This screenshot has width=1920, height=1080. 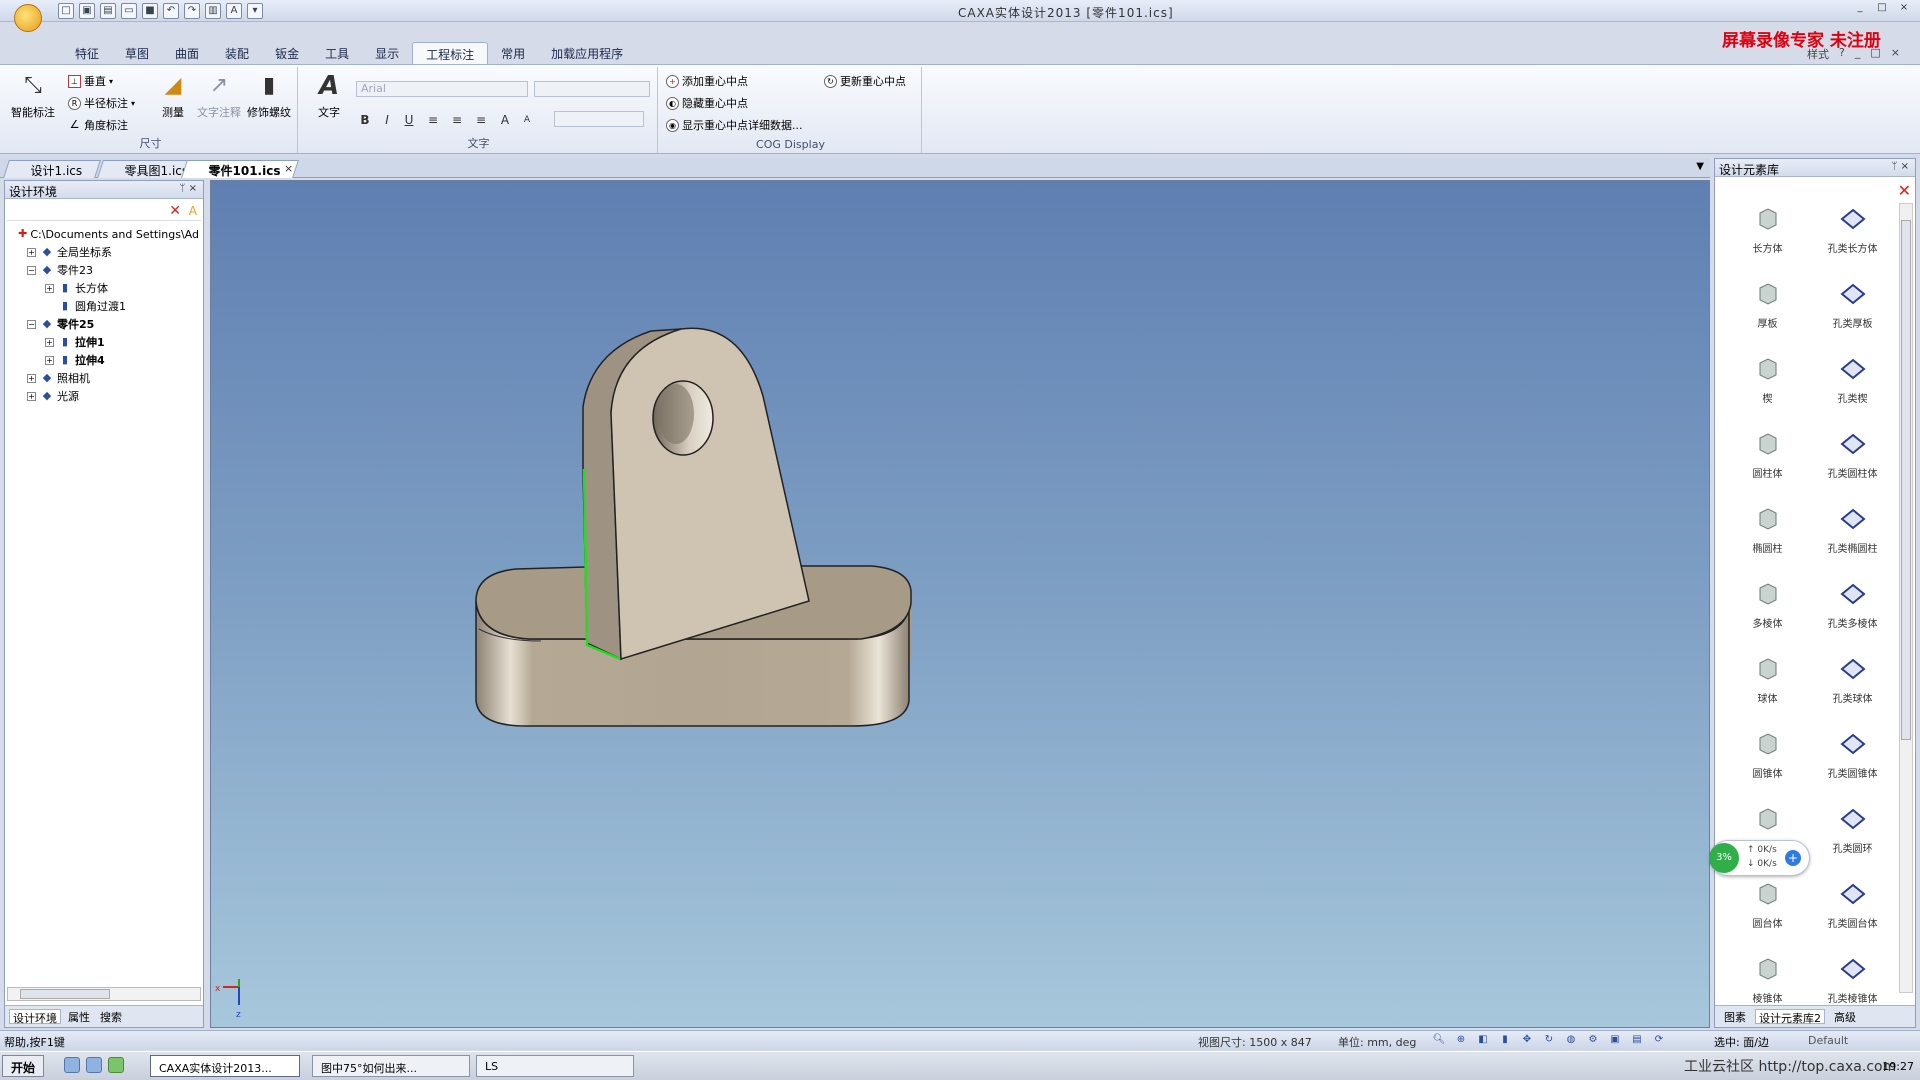 I want to click on window-icon: ▤, so click(x=1637, y=1040).